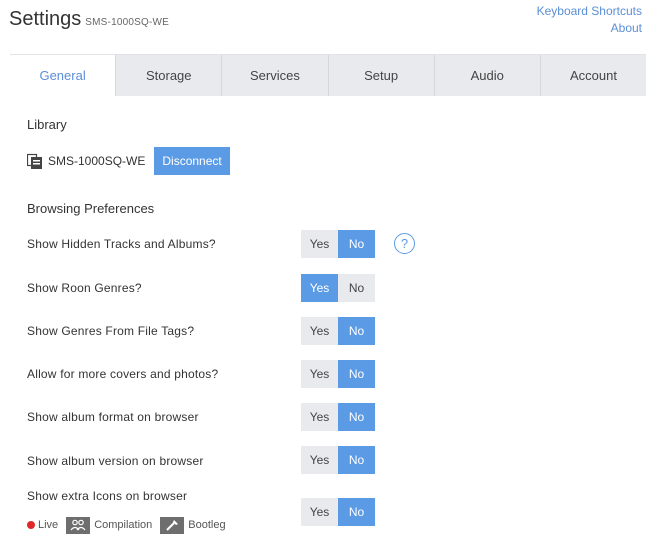 This screenshot has width=648, height=535. Describe the element at coordinates (589, 11) in the screenshot. I see `keyboard-shortcuts-link: Keyboard Shortcuts` at that location.